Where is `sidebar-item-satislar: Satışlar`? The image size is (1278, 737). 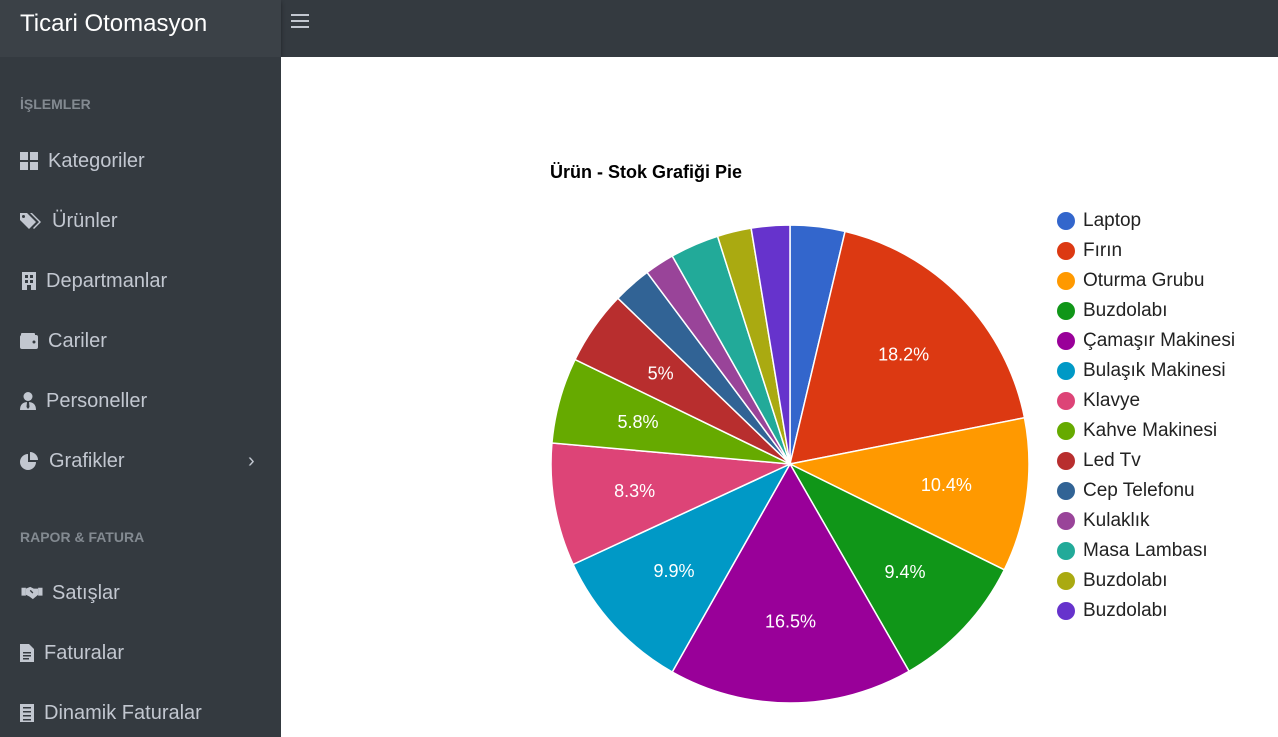 sidebar-item-satislar: Satışlar is located at coordinates (140, 593).